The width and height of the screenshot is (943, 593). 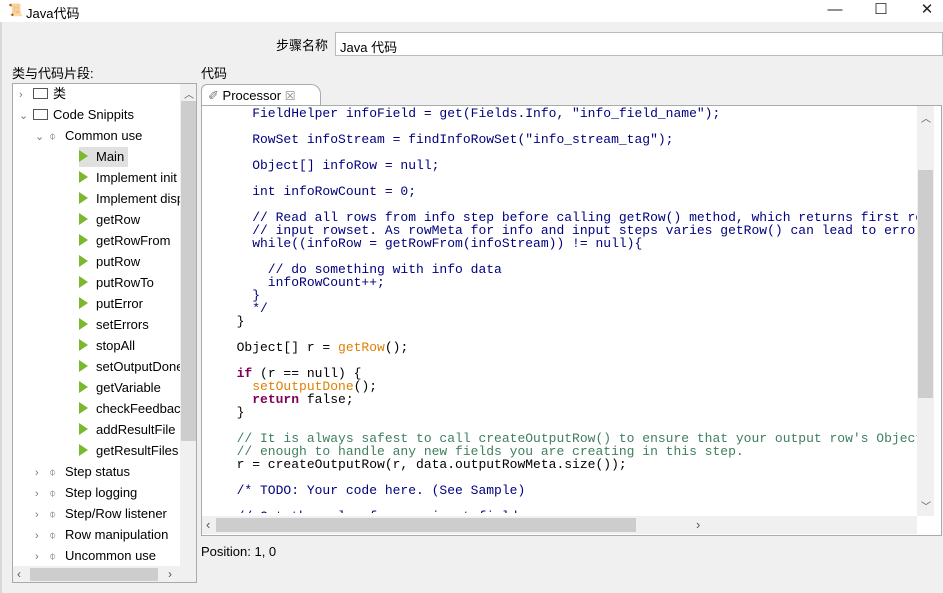 What do you see at coordinates (239, 551) in the screenshot?
I see `cursor-position: Position: 1, 0` at bounding box center [239, 551].